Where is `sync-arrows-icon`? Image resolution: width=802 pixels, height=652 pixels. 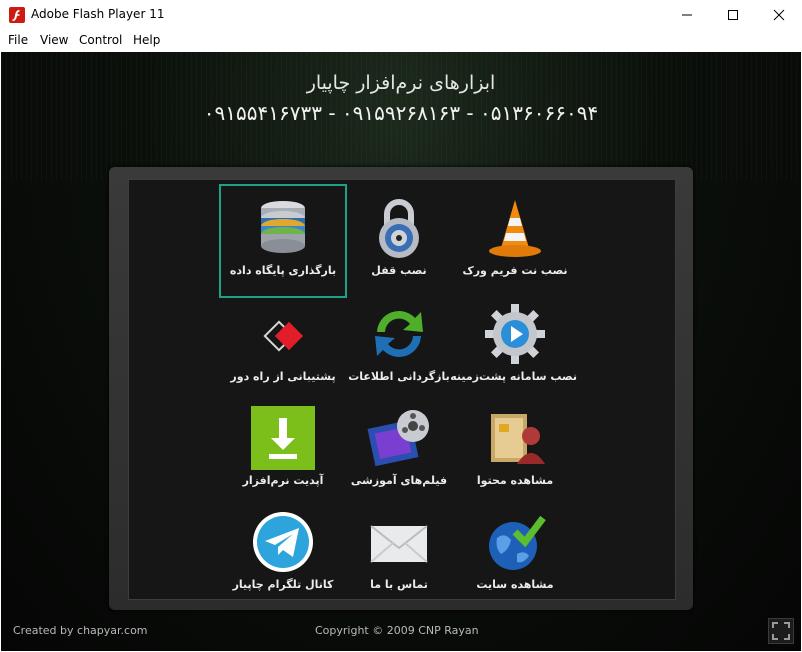
sync-arrows-icon is located at coordinates (399, 334).